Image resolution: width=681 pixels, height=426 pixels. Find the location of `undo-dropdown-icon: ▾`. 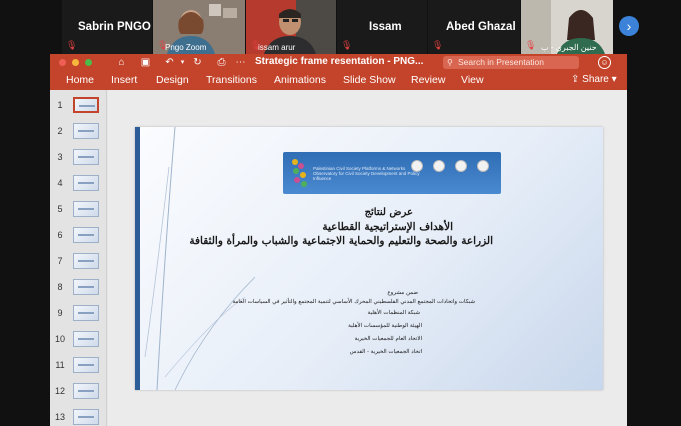

undo-dropdown-icon: ▾ is located at coordinates (182, 62).